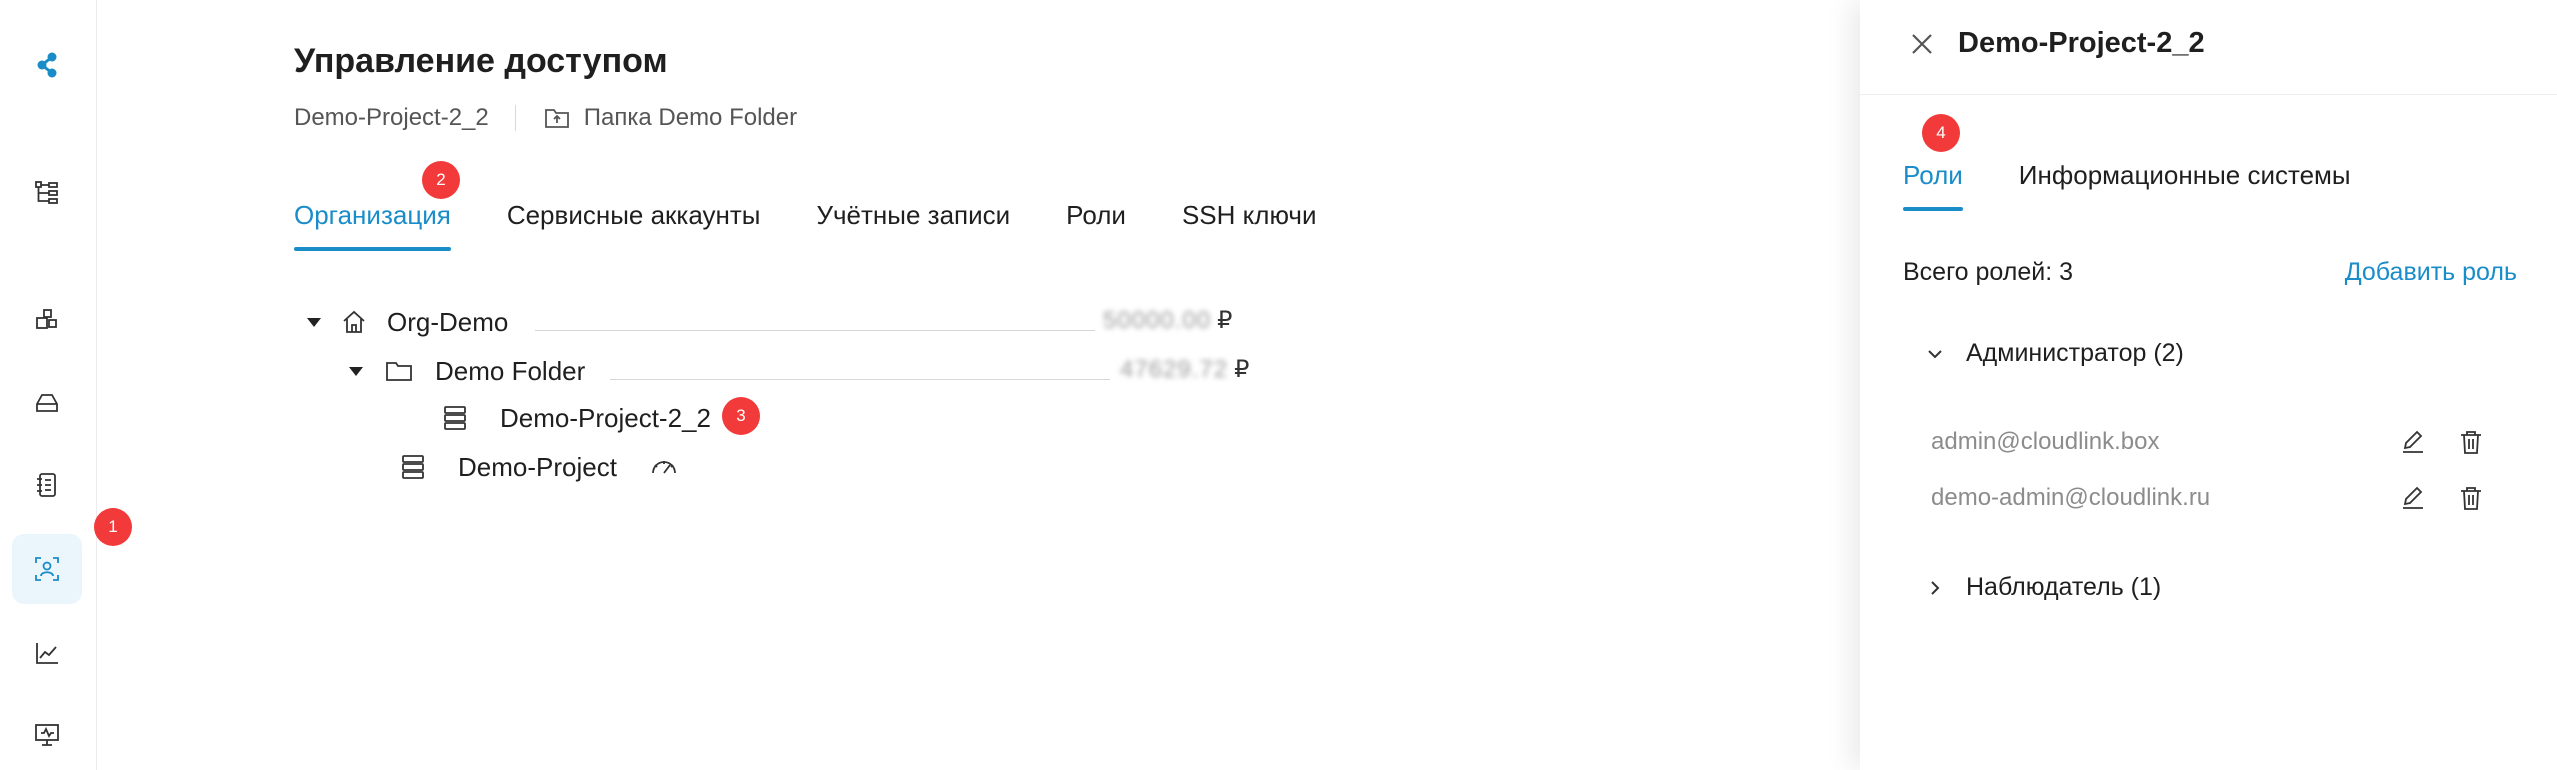 The width and height of the screenshot is (2557, 770). I want to click on roles-total: Всего ролей: 3, so click(1988, 272).